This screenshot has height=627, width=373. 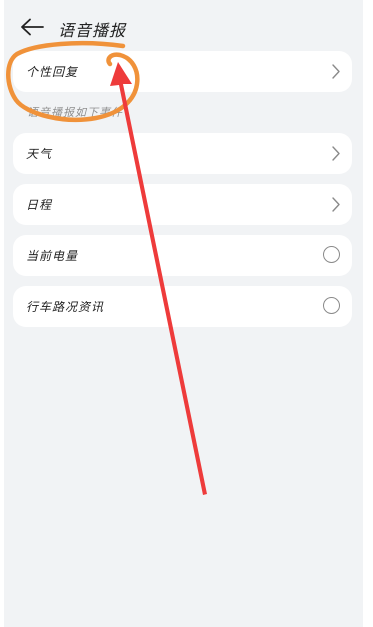 What do you see at coordinates (65, 307) in the screenshot?
I see `traffic-info-label: 行车路况资讯` at bounding box center [65, 307].